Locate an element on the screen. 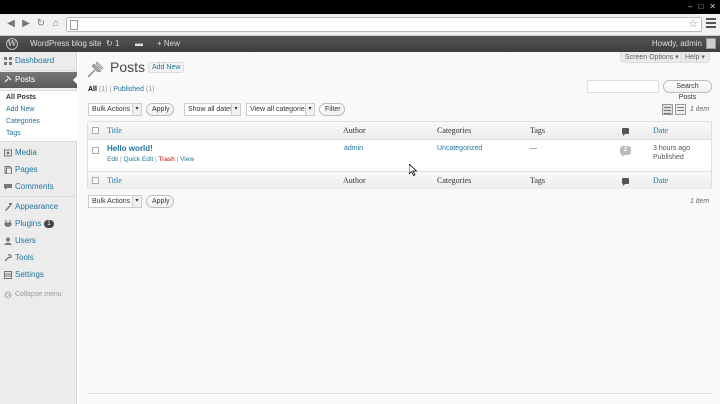  sidebar-item-pages: Pages is located at coordinates (38, 170).